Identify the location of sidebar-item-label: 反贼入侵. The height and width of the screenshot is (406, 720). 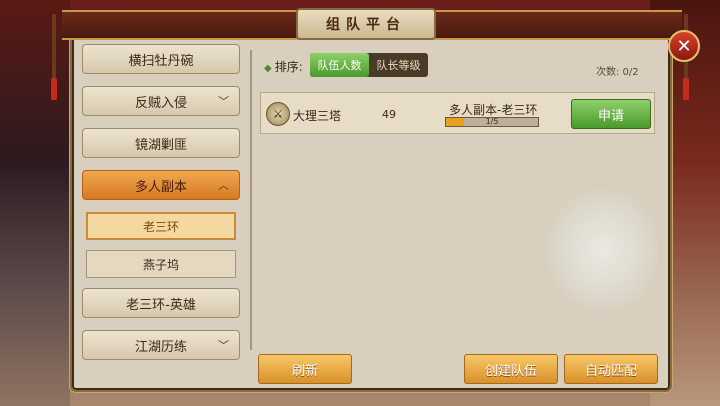
(160, 103).